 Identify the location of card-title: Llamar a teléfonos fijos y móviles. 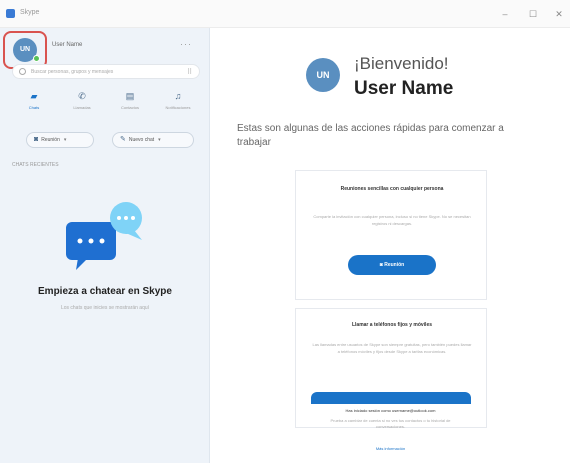
(392, 325).